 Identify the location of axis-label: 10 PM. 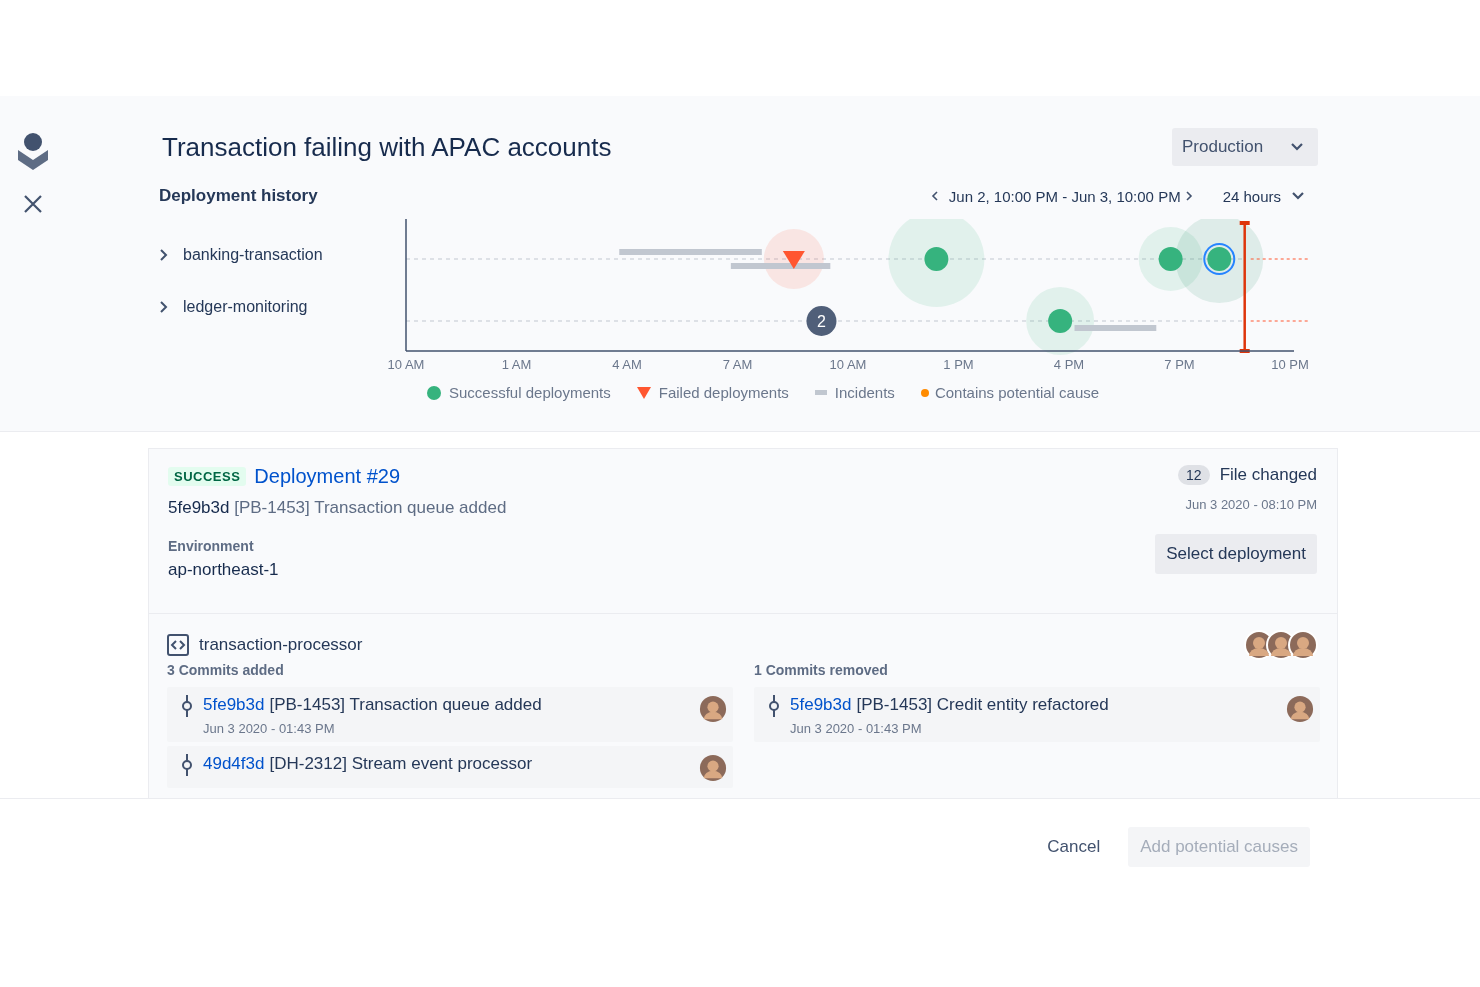
(1290, 364).